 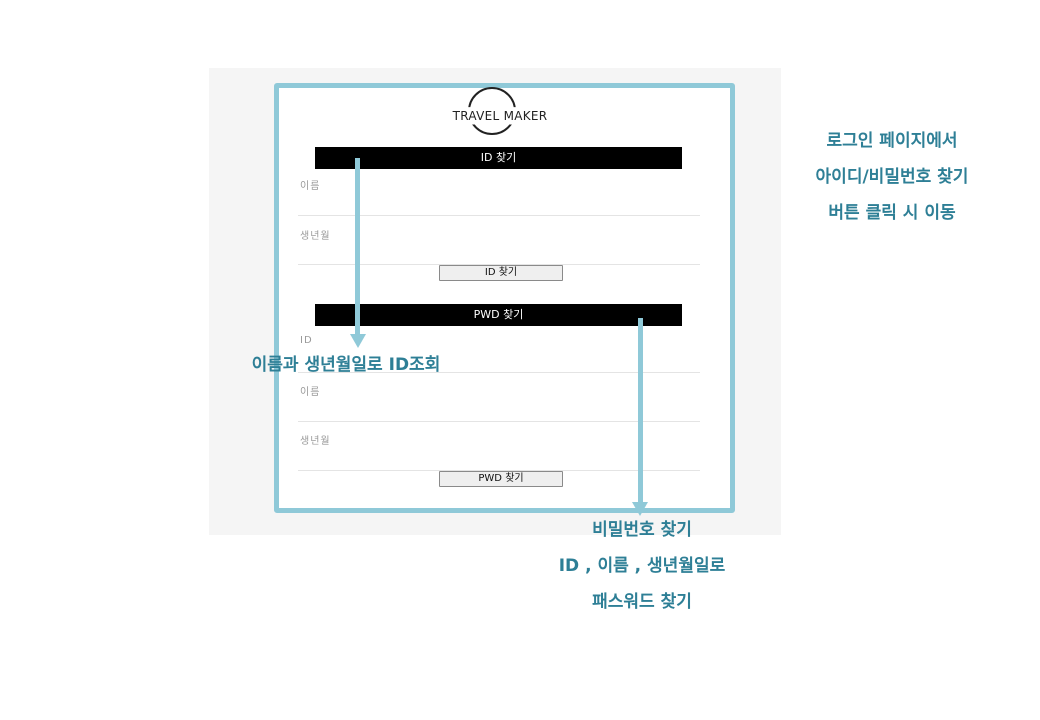 I want to click on pwd-arrow-shaft, so click(x=640, y=411).